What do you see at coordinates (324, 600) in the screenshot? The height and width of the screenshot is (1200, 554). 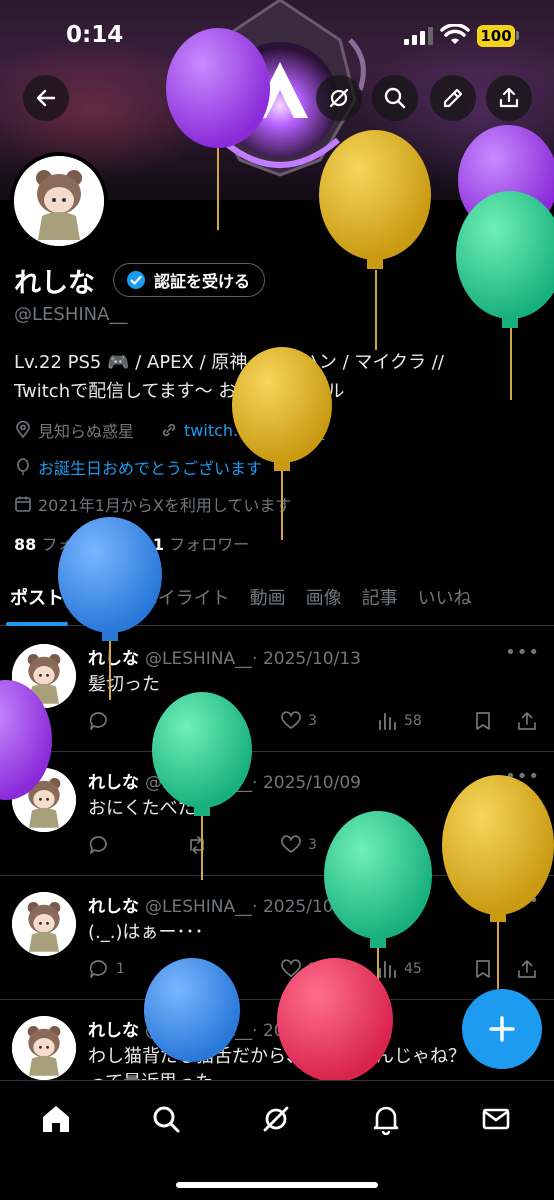 I see `tab-images: 画像` at bounding box center [324, 600].